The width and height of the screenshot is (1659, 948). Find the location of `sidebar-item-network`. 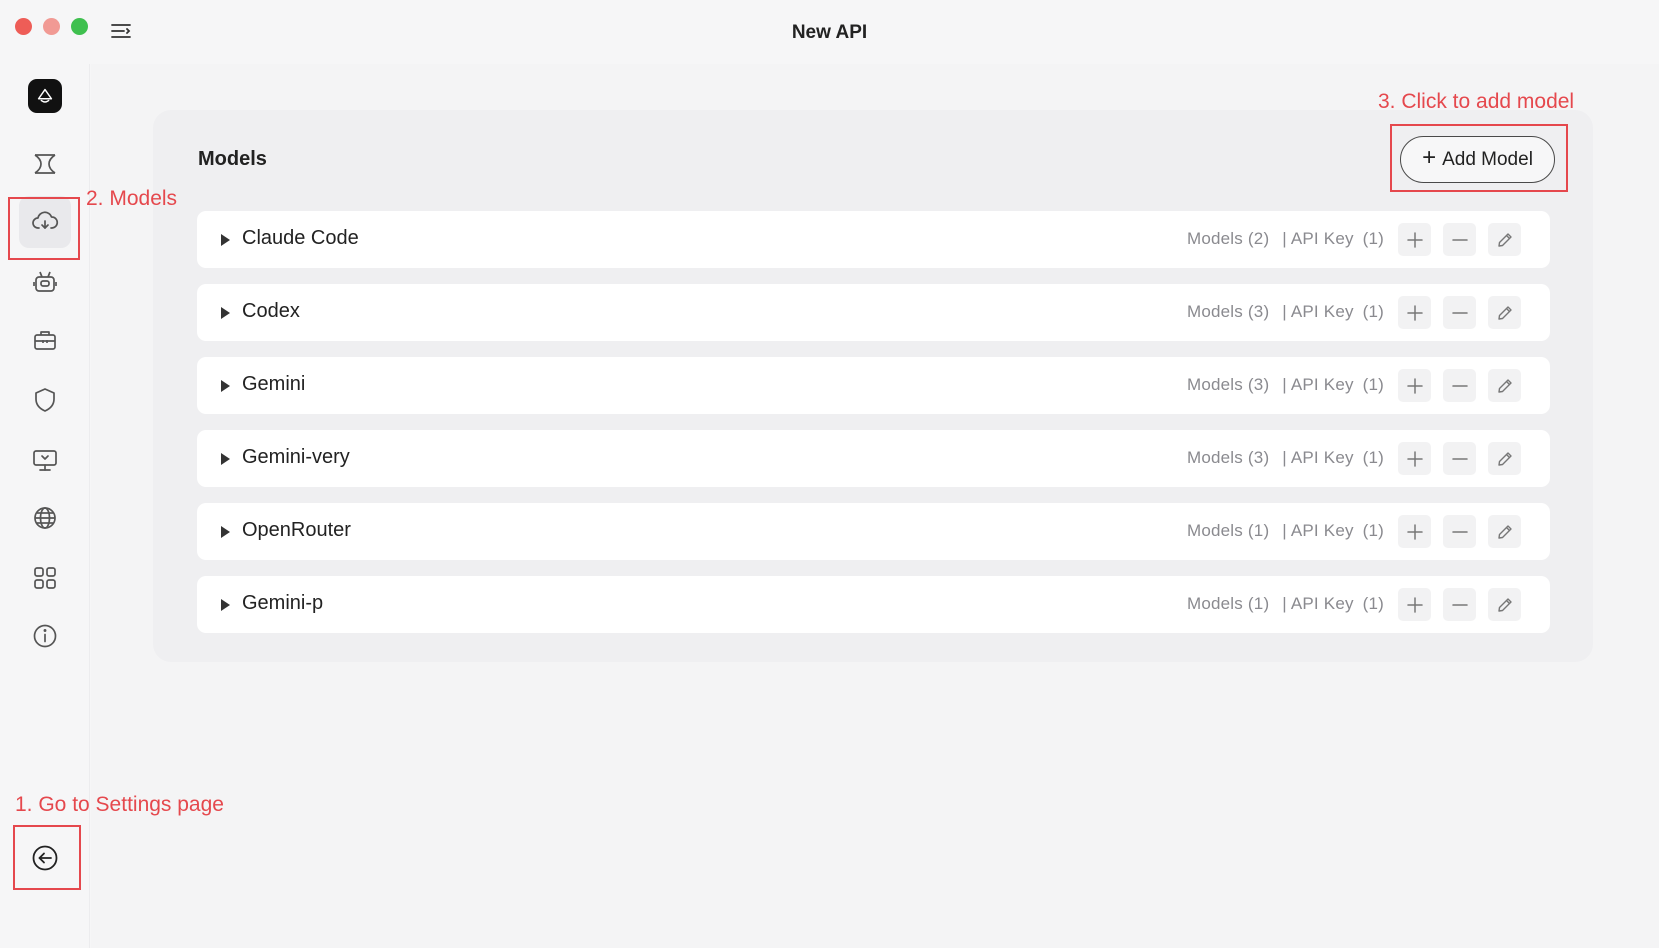

sidebar-item-network is located at coordinates (45, 518).